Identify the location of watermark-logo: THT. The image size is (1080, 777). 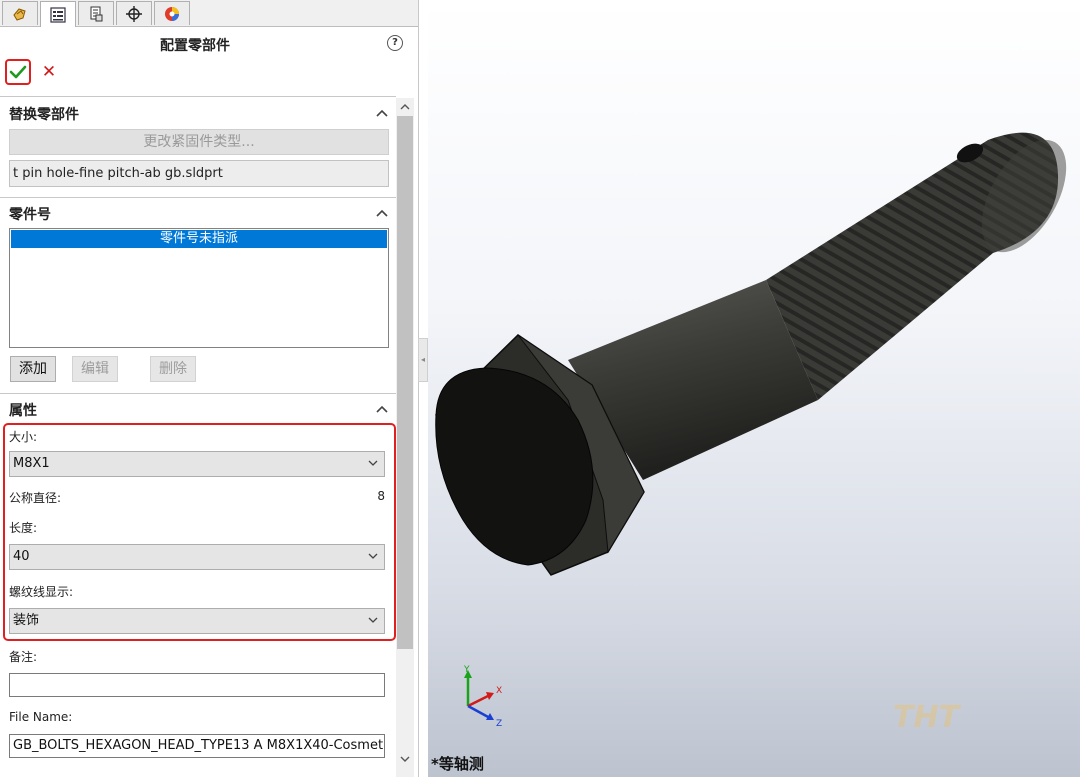
(926, 717).